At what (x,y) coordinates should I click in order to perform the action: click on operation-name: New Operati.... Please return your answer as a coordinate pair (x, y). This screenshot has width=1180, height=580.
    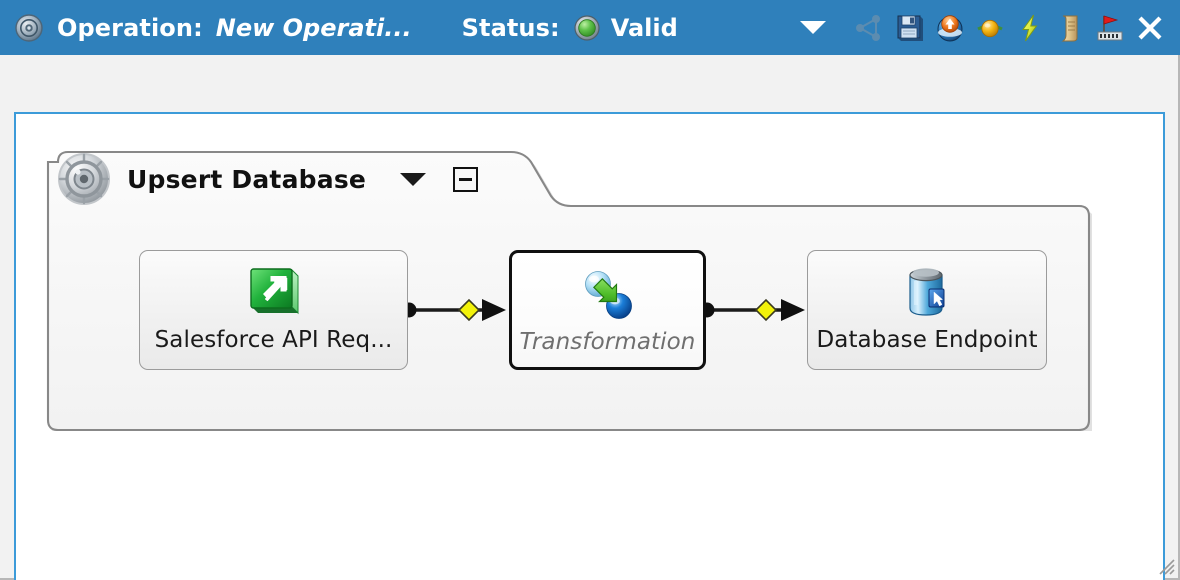
    Looking at the image, I should click on (314, 28).